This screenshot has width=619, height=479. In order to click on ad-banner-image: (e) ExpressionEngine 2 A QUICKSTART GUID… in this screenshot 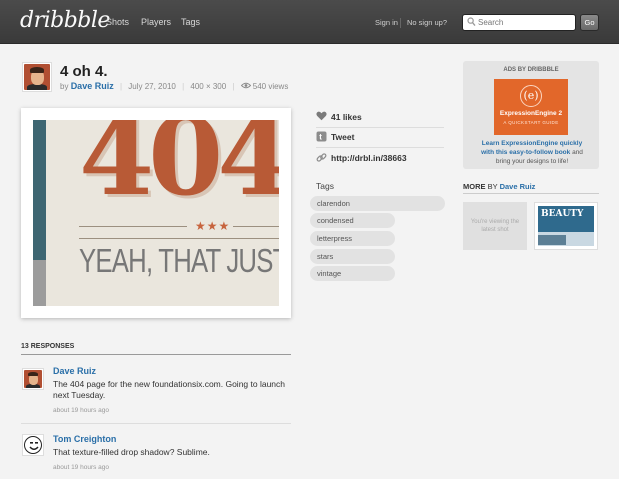, I will do `click(531, 107)`.